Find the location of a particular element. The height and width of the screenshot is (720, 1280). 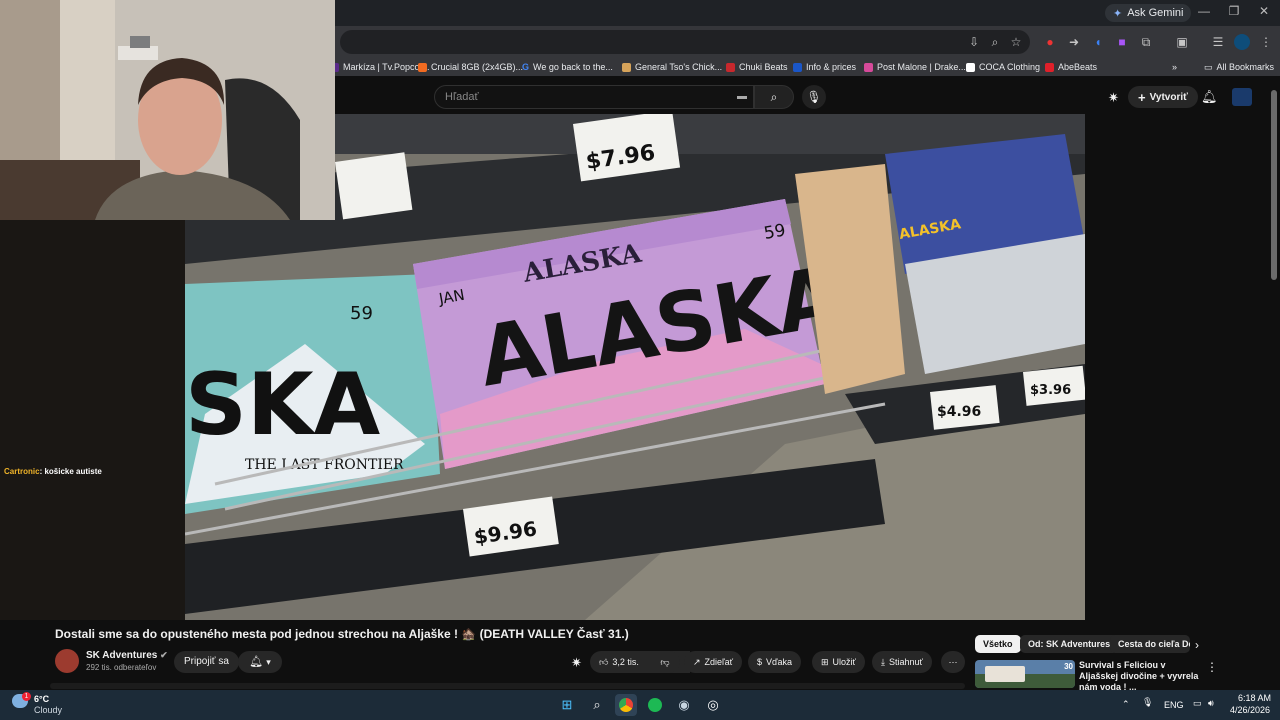

channel-name-text: SK Adventures is located at coordinates (122, 655).